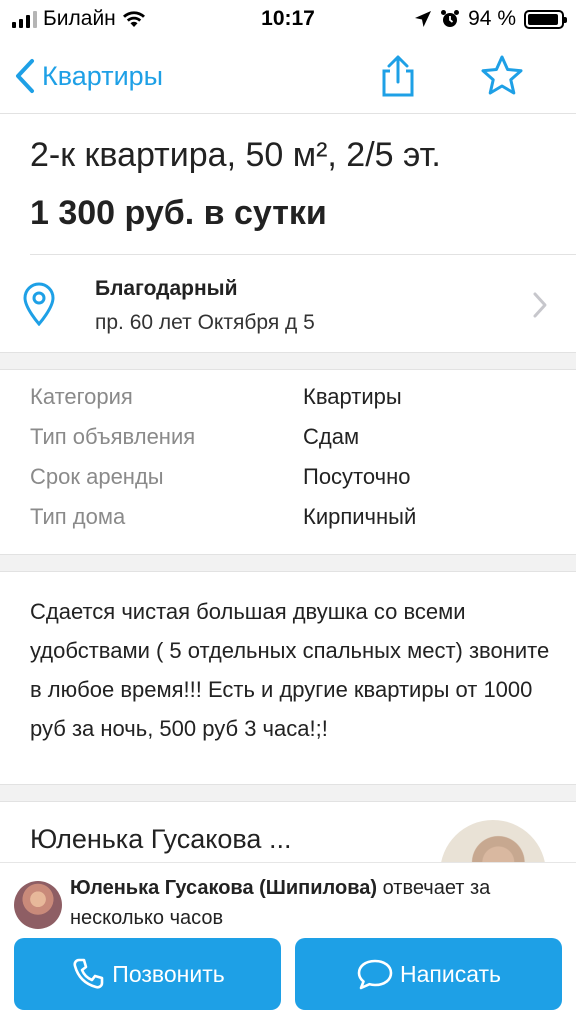 The image size is (576, 1024). Describe the element at coordinates (375, 974) in the screenshot. I see `chat-bubble-icon` at that location.